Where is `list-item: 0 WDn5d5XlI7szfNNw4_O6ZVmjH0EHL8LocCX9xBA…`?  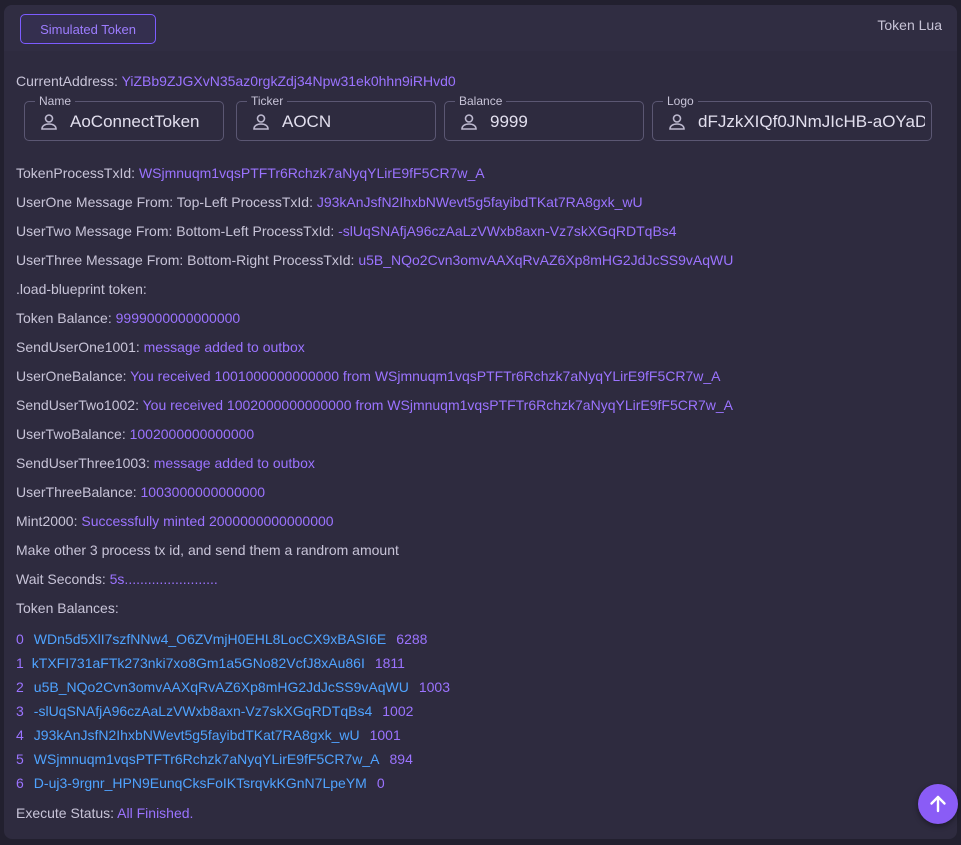 list-item: 0 WDn5d5XlI7szfNNw4_O6ZVmjH0EHL8LocCX9xBA… is located at coordinates (221, 639).